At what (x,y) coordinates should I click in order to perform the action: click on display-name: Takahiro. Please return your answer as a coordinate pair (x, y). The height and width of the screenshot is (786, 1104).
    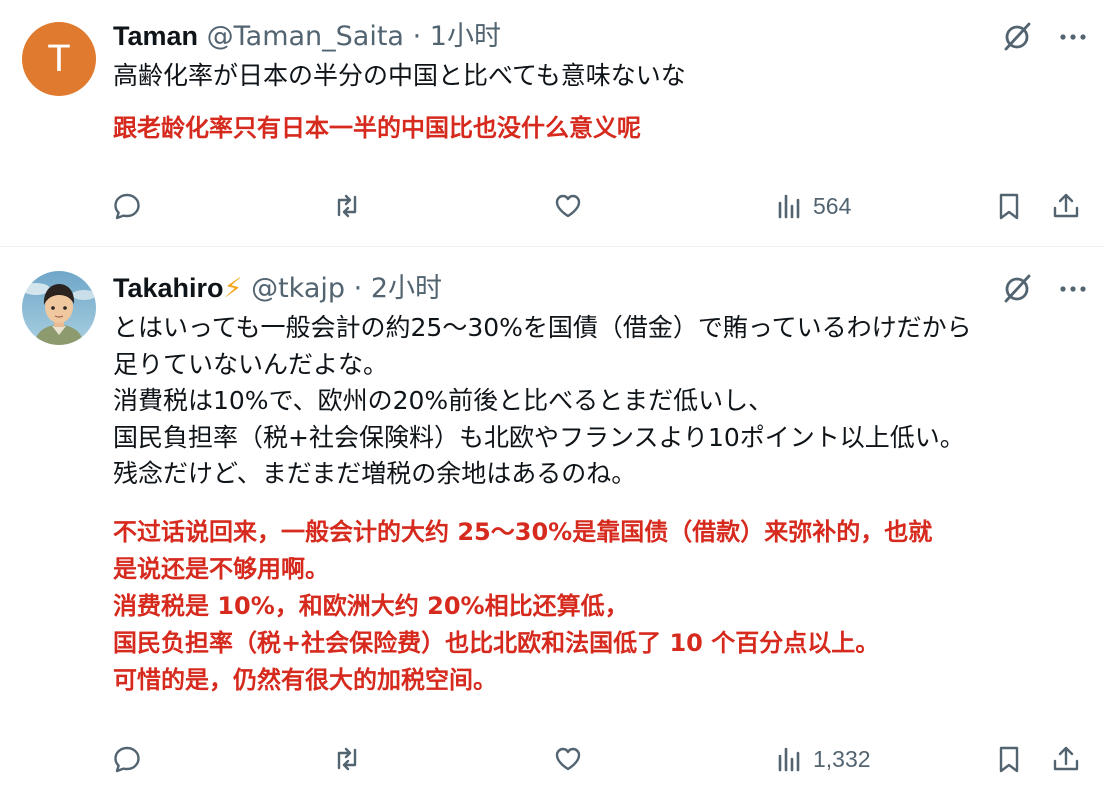
    Looking at the image, I should click on (168, 288).